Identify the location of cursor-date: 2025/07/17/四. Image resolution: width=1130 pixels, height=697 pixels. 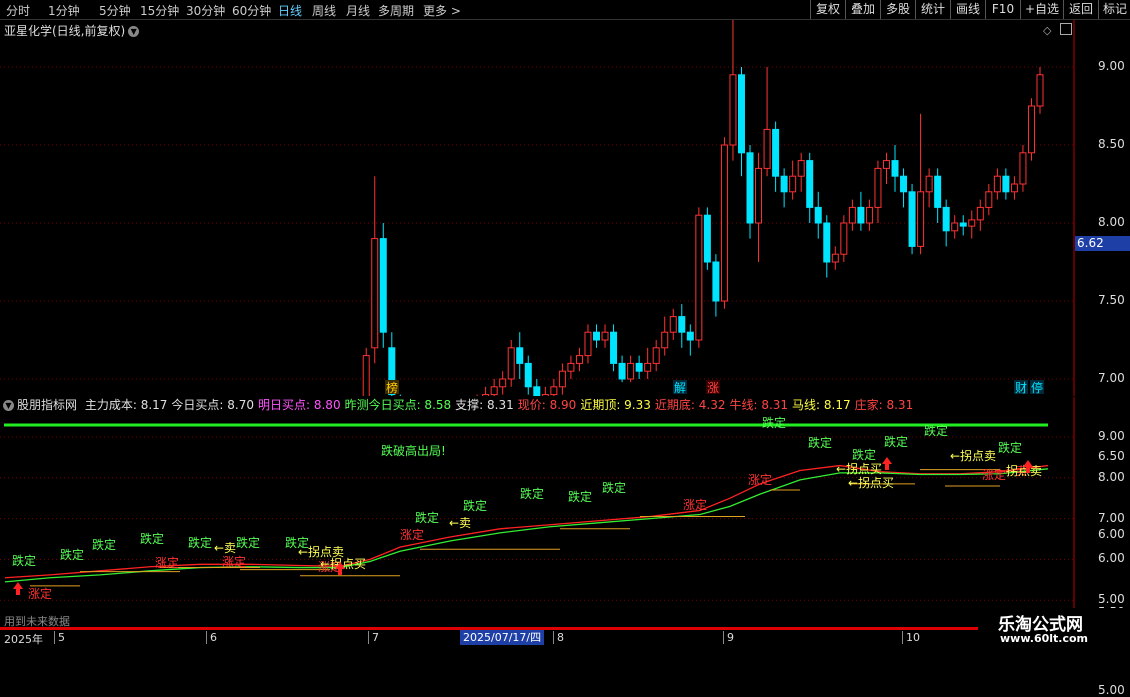
(502, 637).